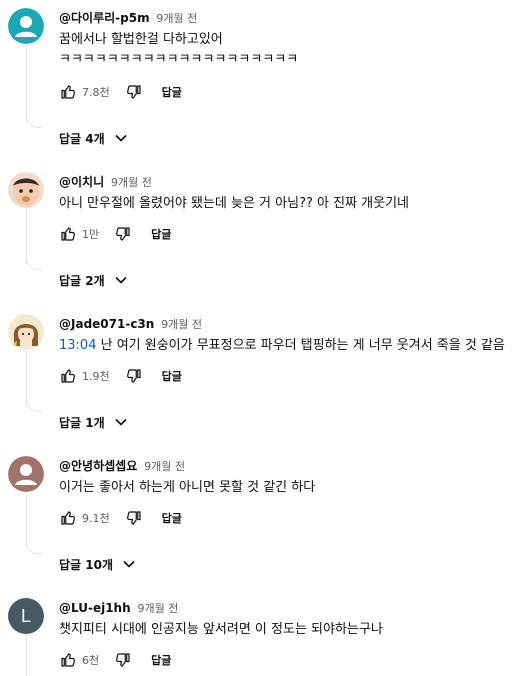 Image resolution: width=527 pixels, height=676 pixels. I want to click on view-replies-button: 답글 10개, so click(99, 564).